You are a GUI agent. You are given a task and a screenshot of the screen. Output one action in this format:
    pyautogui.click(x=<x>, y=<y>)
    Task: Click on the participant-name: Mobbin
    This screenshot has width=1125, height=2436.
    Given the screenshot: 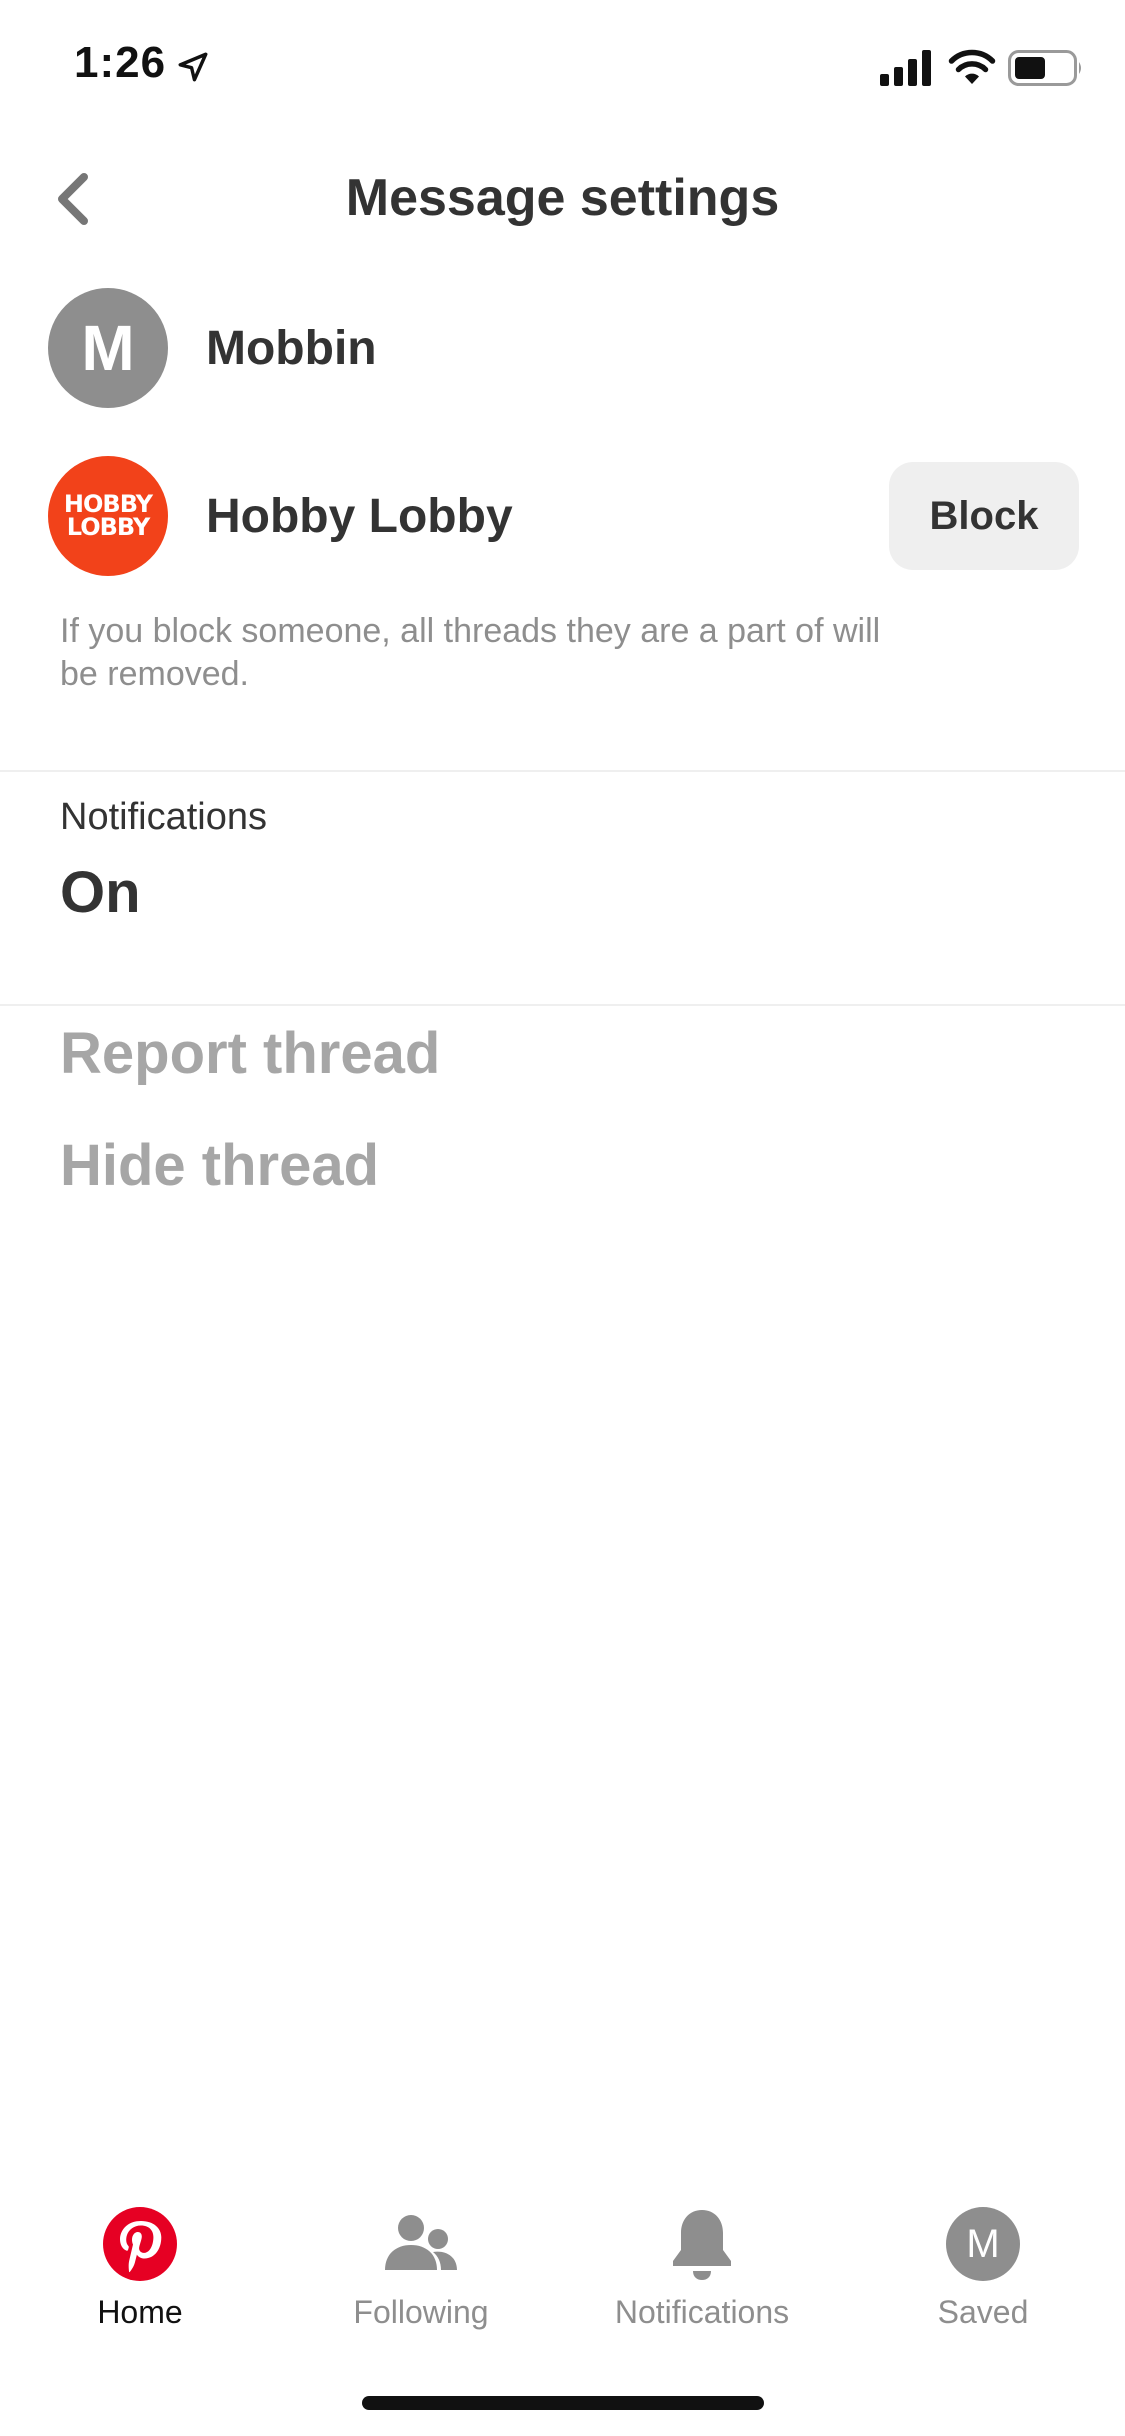 What is the action you would take?
    pyautogui.click(x=291, y=348)
    